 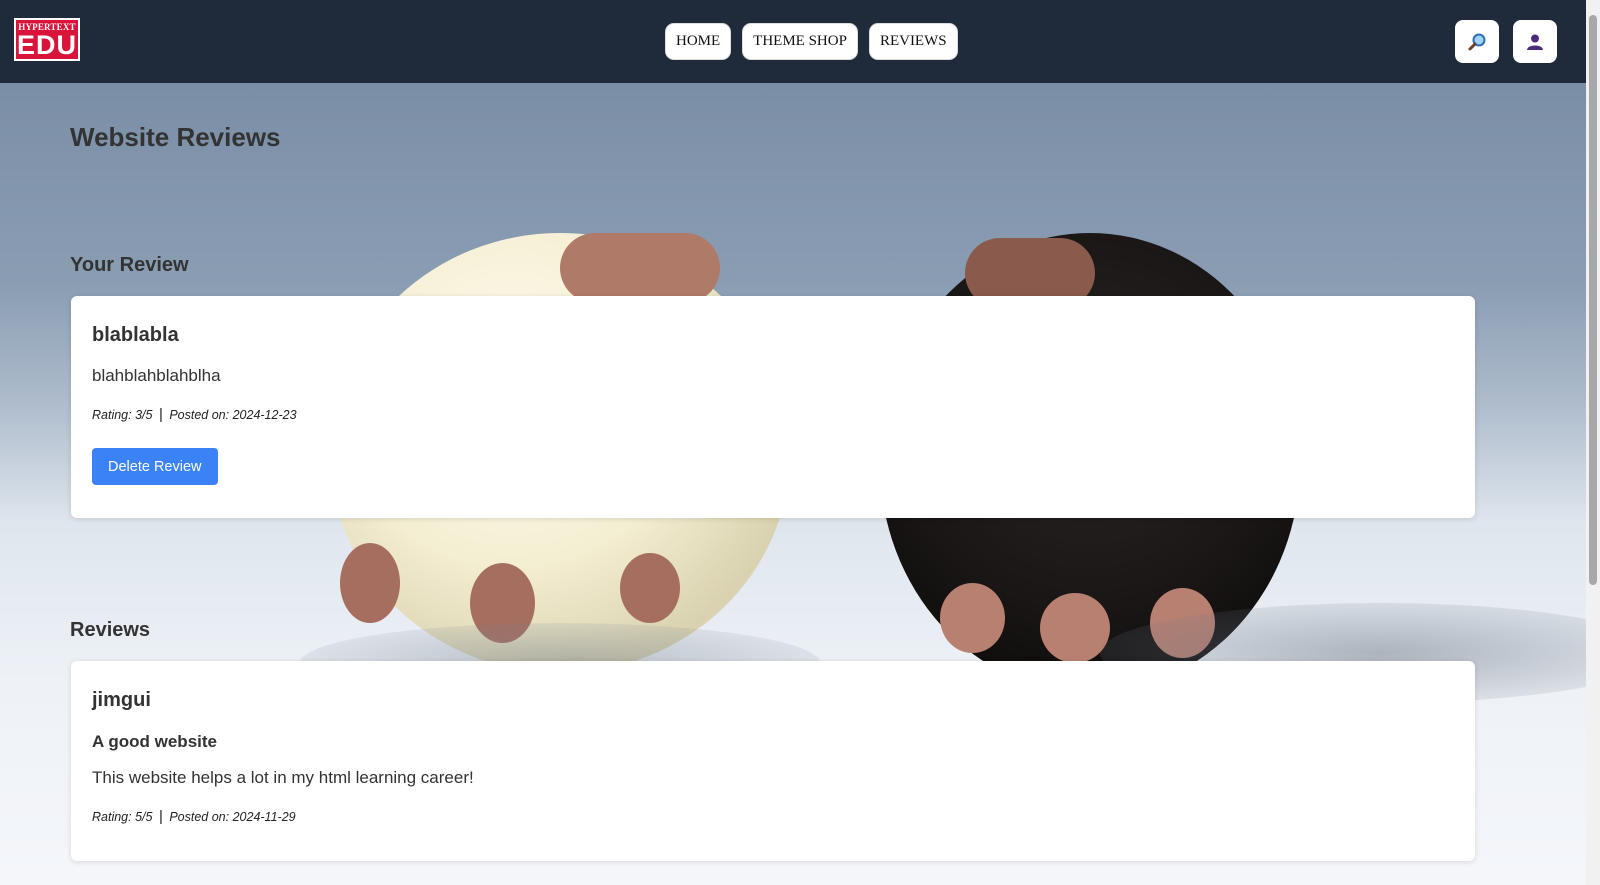 What do you see at coordinates (122, 817) in the screenshot?
I see `review-rating: Rating: 5/5` at bounding box center [122, 817].